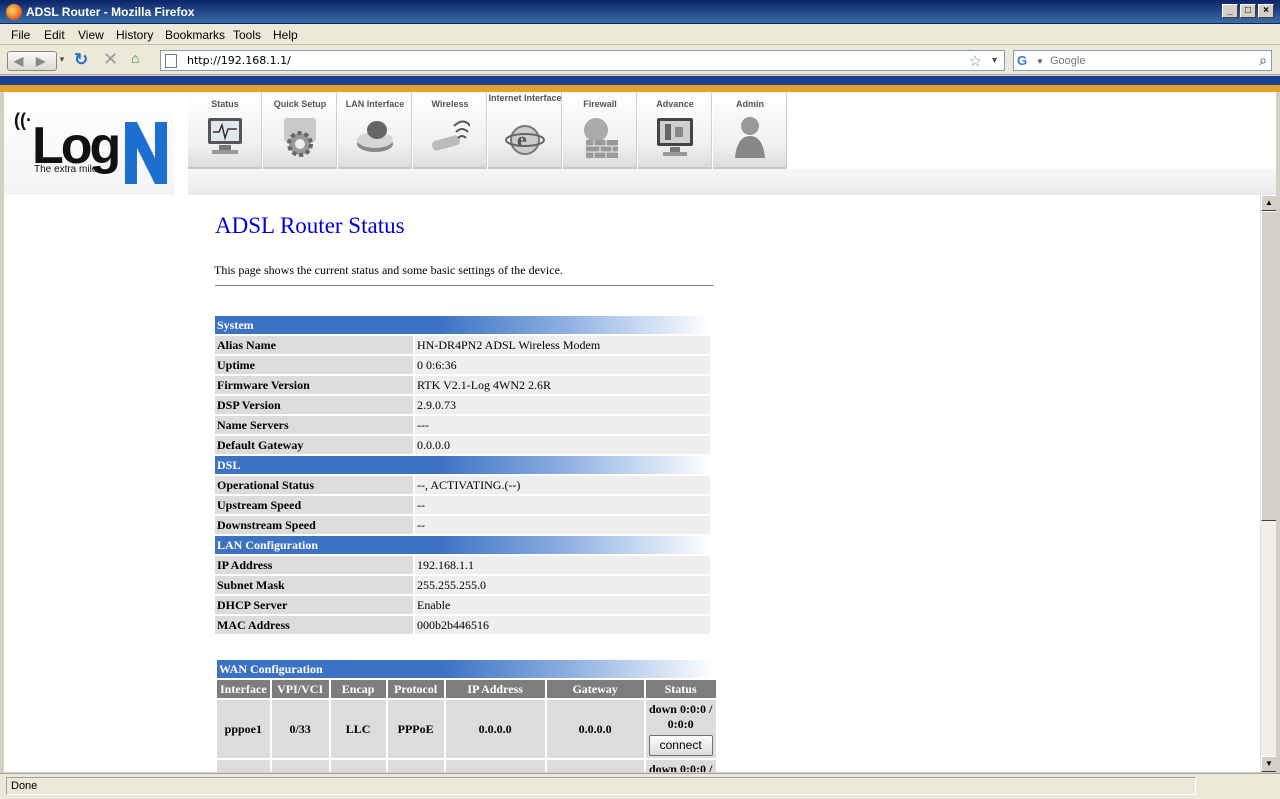 The height and width of the screenshot is (799, 1280). What do you see at coordinates (314, 345) in the screenshot?
I see `row-key: Alias Name` at bounding box center [314, 345].